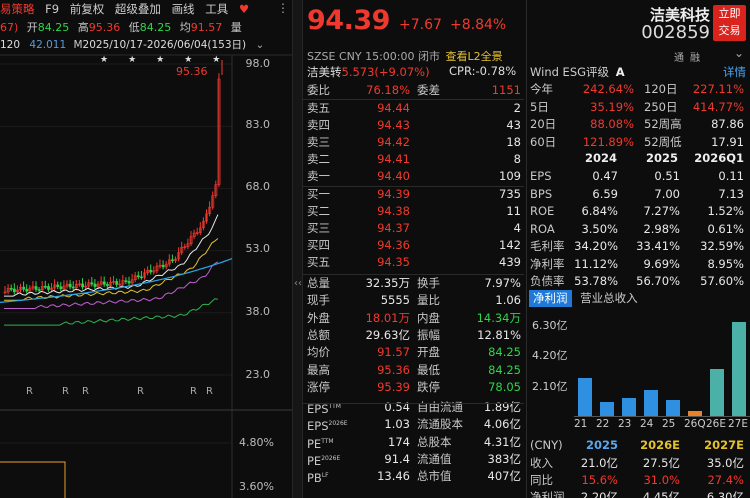 The image size is (750, 498). I want to click on forecast-row: 收入 21.0亿 27.5亿 35.0亿, so click(638, 463).